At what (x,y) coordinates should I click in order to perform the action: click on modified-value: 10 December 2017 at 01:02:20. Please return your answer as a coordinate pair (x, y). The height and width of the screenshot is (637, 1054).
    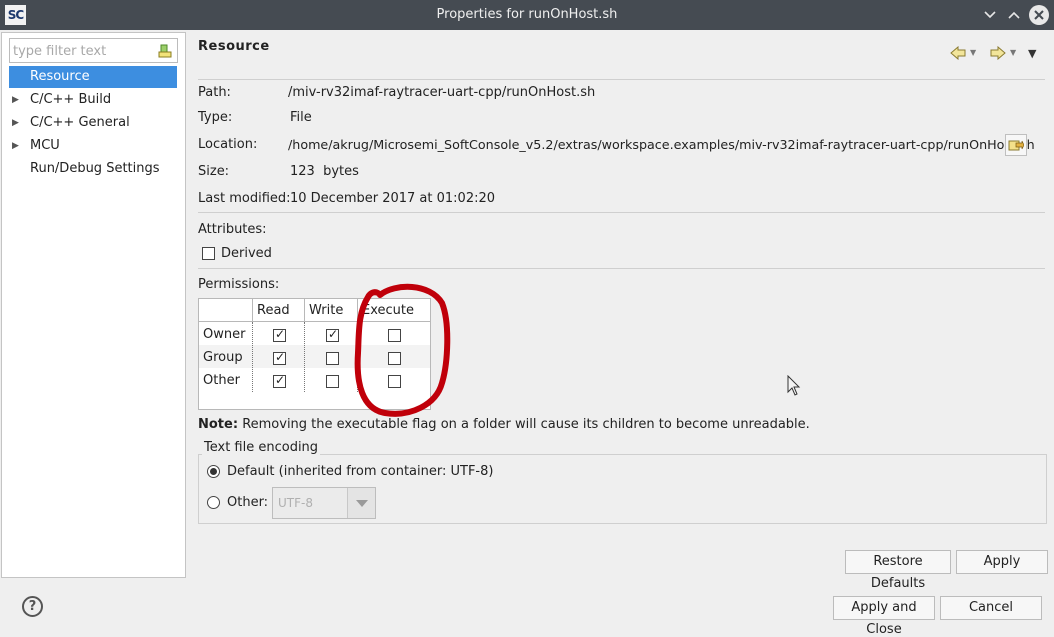
    Looking at the image, I should click on (393, 198).